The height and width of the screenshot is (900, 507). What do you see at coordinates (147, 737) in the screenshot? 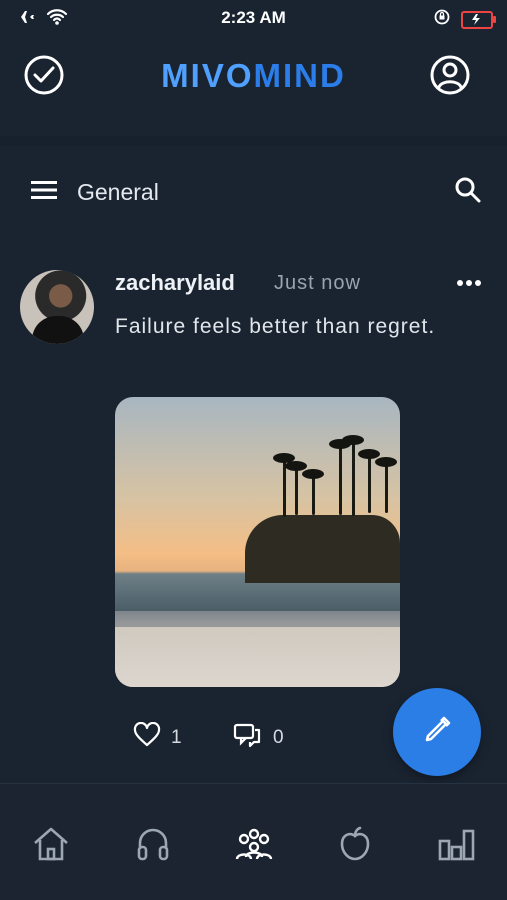
I see `heart-icon` at bounding box center [147, 737].